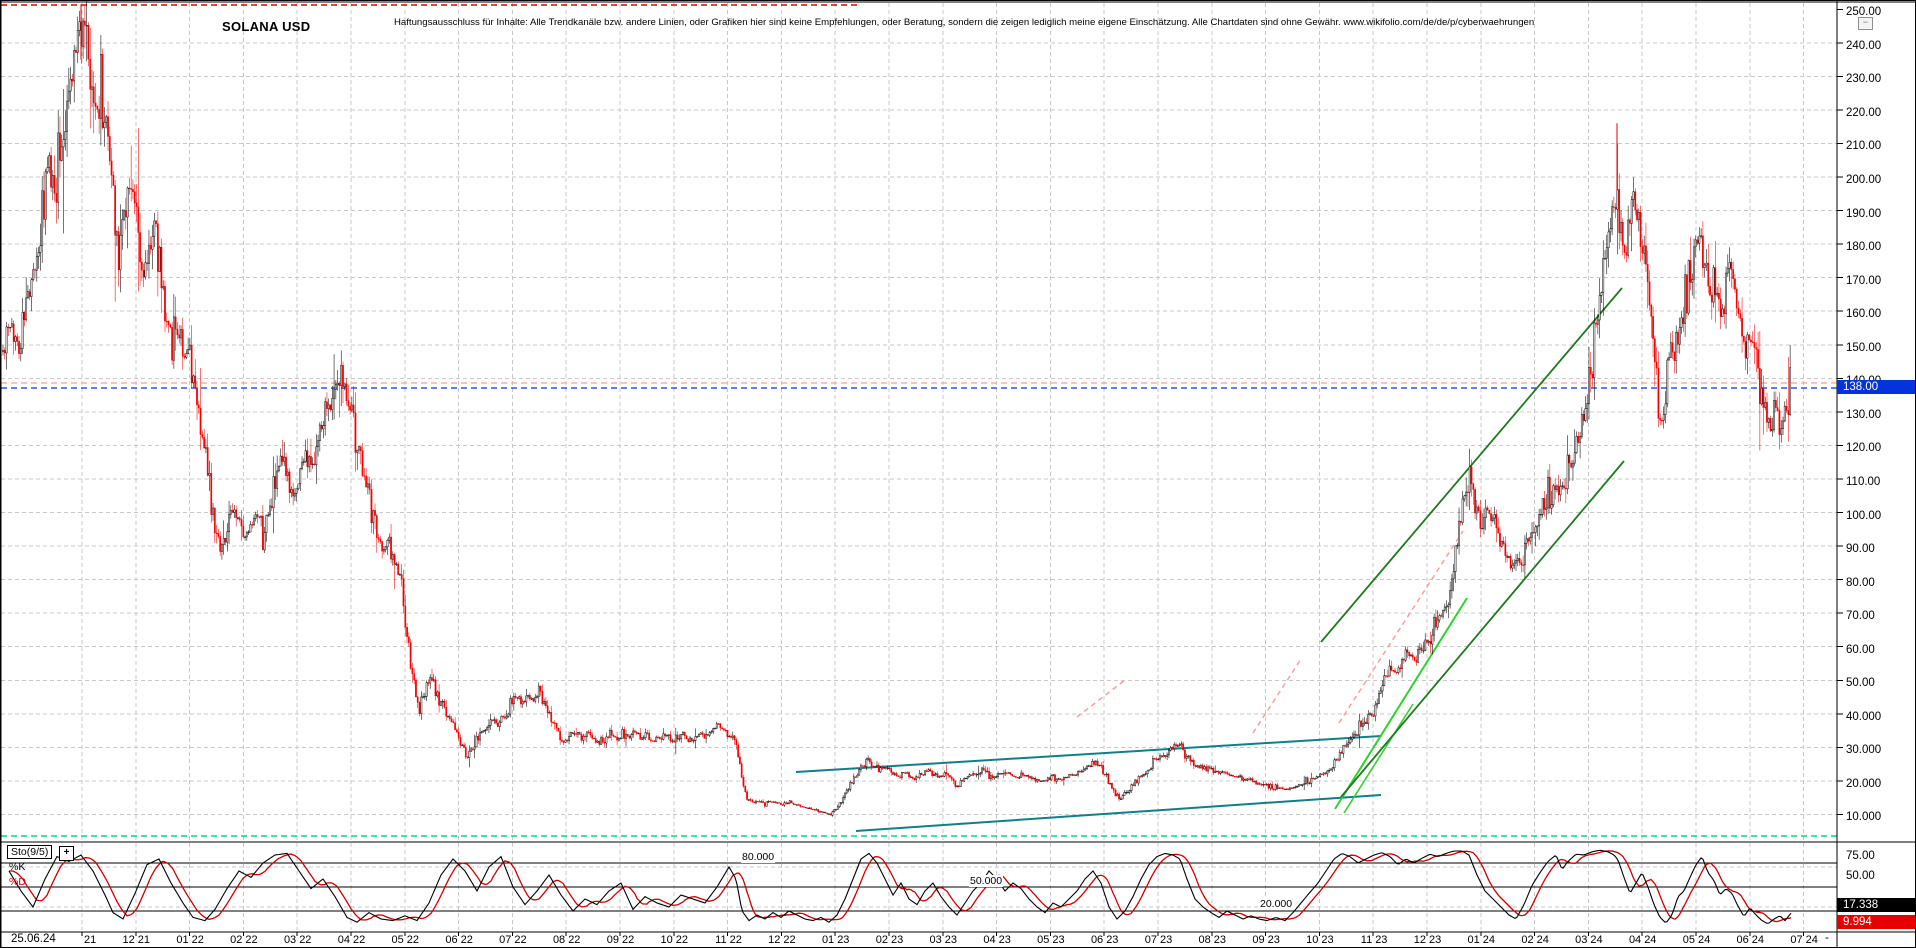 This screenshot has height=948, width=1916. What do you see at coordinates (136, 940) in the screenshot?
I see `x-tick-label: 12 21` at bounding box center [136, 940].